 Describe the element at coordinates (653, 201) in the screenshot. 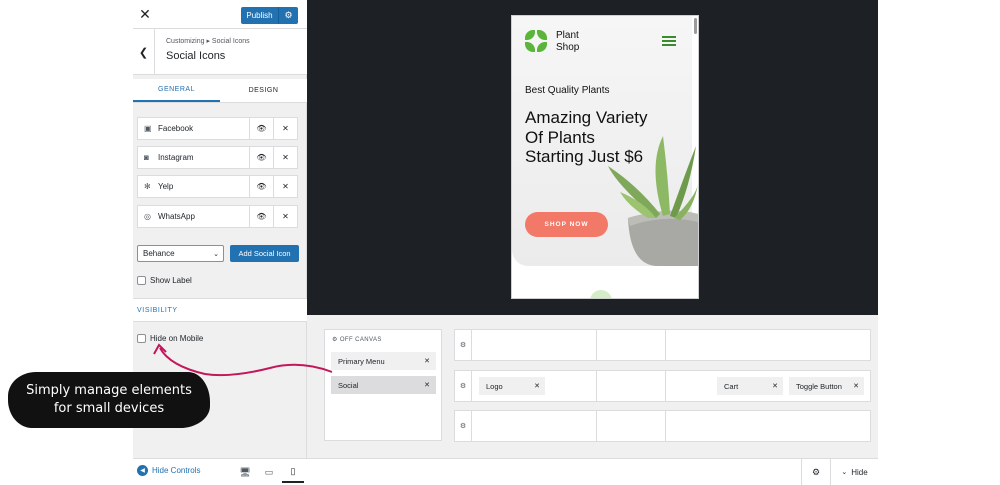

I see `plant-pot-image` at that location.